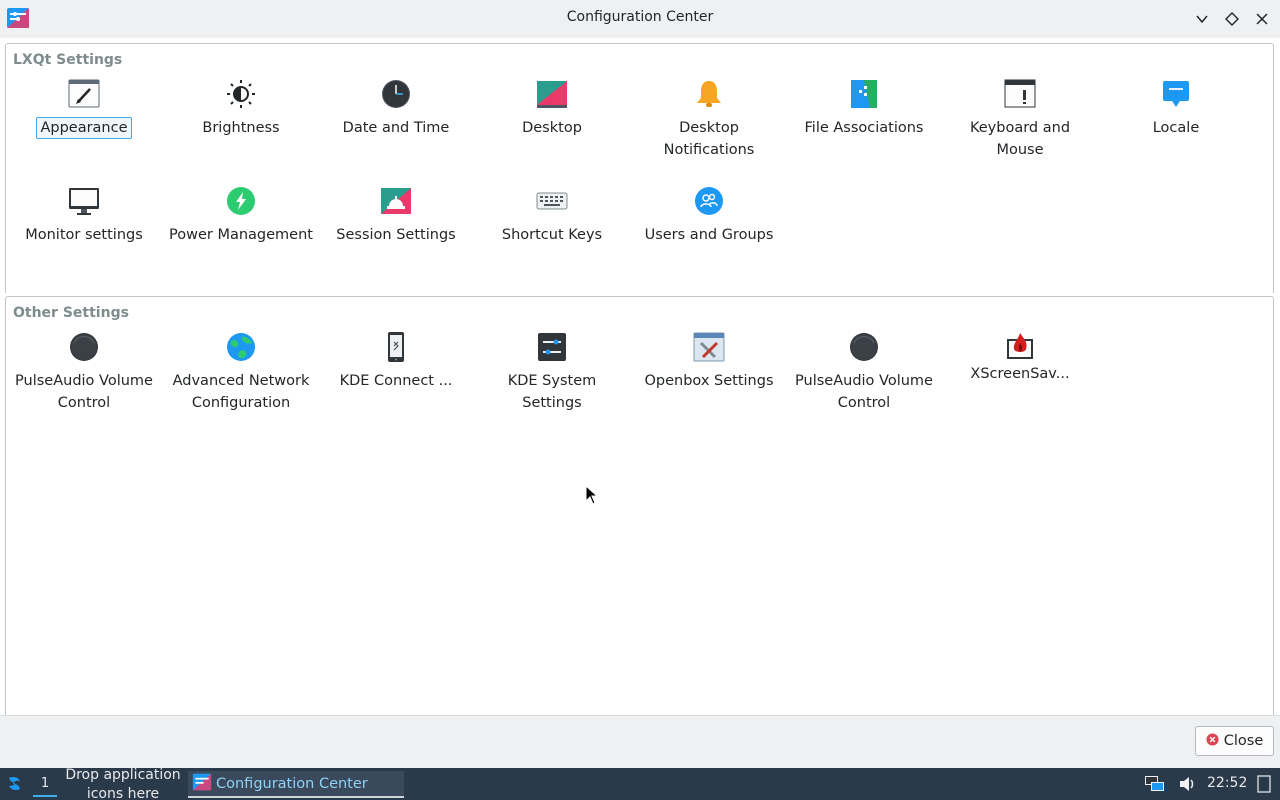 This screenshot has height=800, width=1280. What do you see at coordinates (552, 201) in the screenshot?
I see `keyboard-icon` at bounding box center [552, 201].